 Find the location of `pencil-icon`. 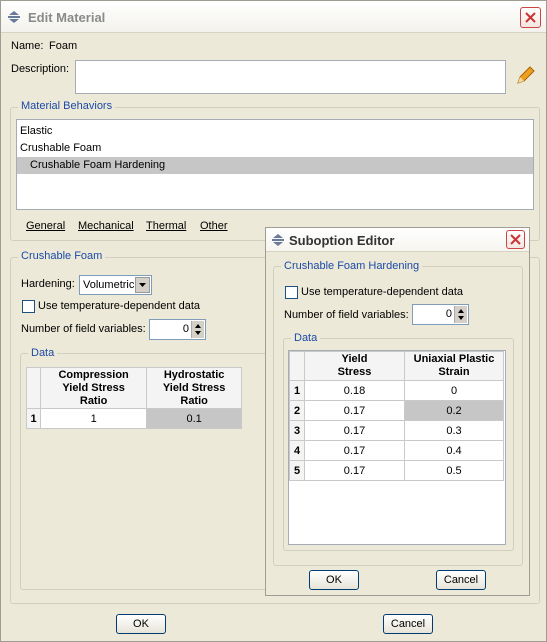

pencil-icon is located at coordinates (525, 76).